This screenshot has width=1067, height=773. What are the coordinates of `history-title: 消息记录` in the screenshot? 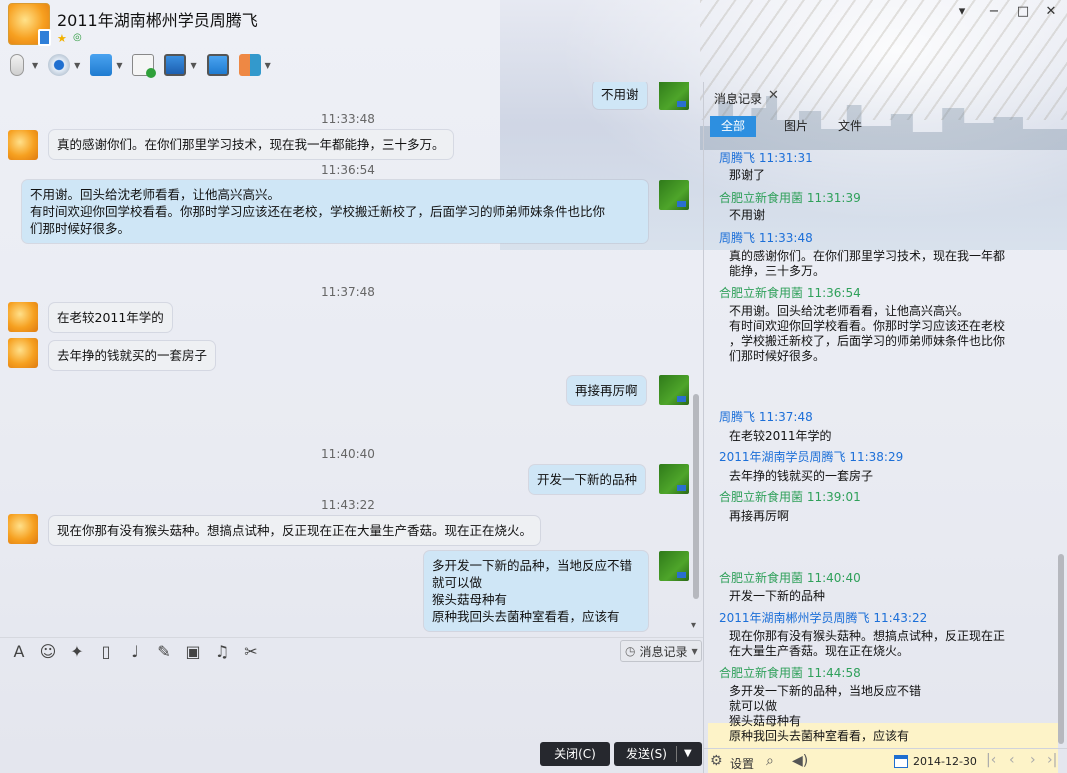 It's located at (738, 98).